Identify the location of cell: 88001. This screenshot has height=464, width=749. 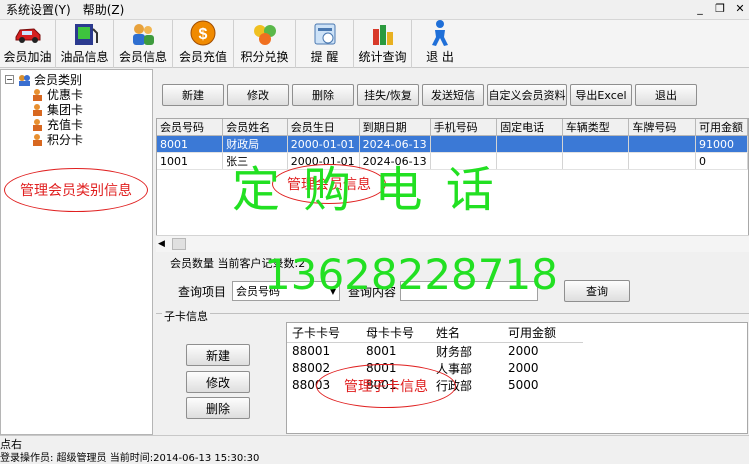
(311, 351).